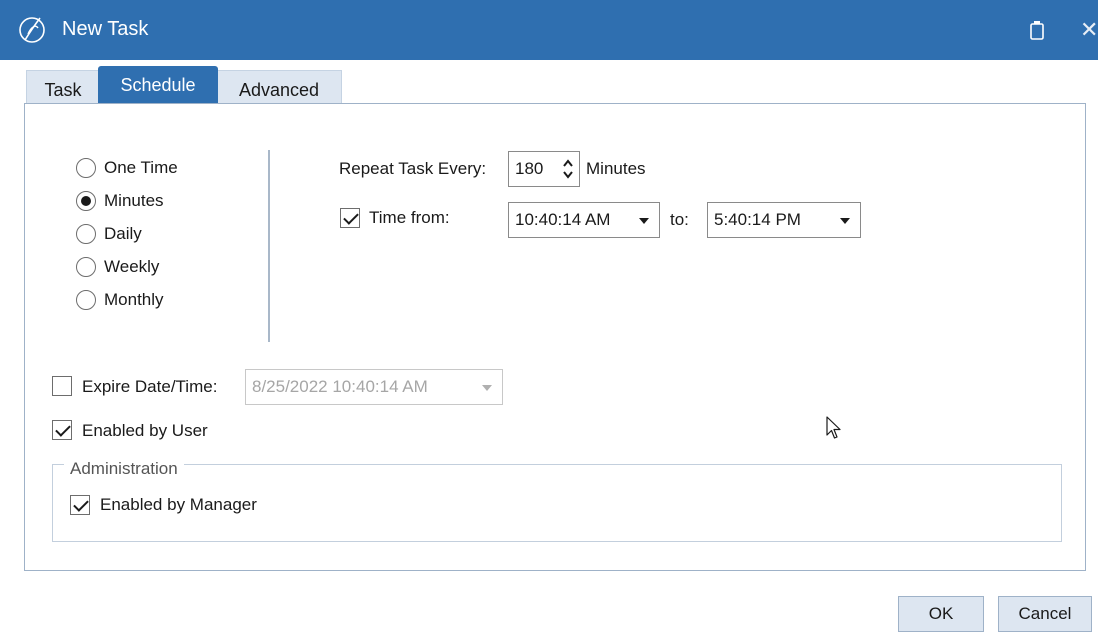 The height and width of the screenshot is (643, 1098). I want to click on radio-monthly: Monthly, so click(120, 300).